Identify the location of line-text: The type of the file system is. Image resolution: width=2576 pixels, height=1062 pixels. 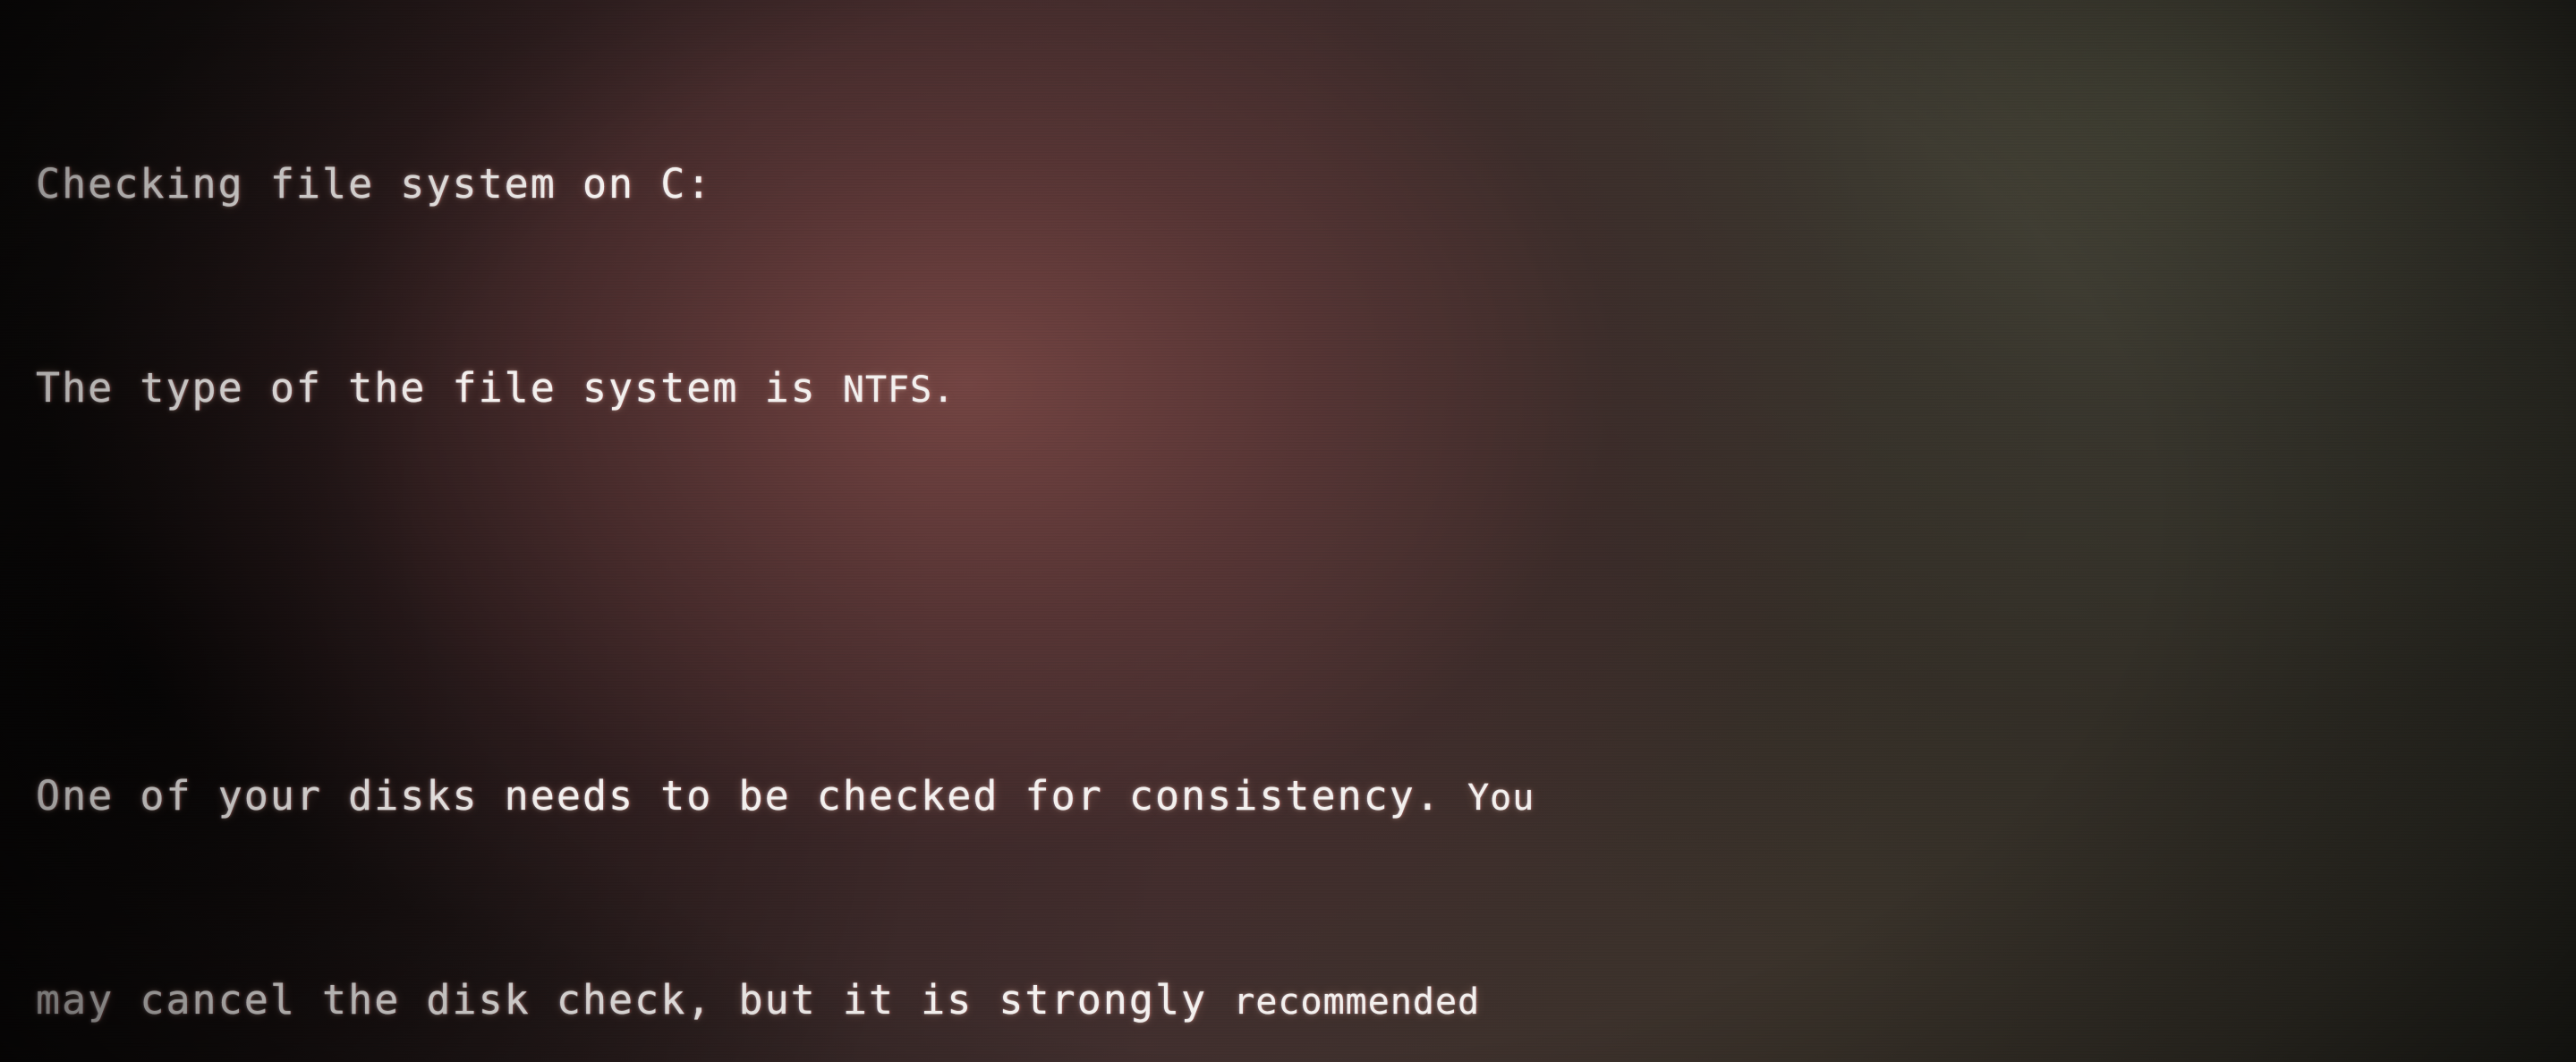
(439, 388).